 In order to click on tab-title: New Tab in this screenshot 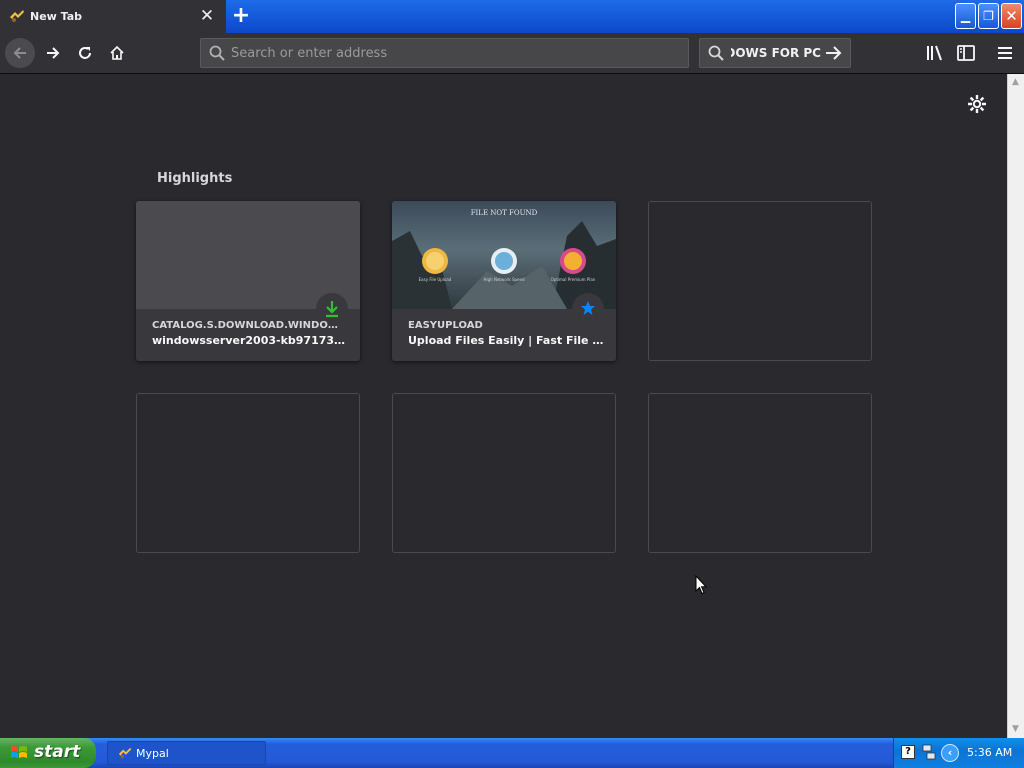, I will do `click(56, 16)`.